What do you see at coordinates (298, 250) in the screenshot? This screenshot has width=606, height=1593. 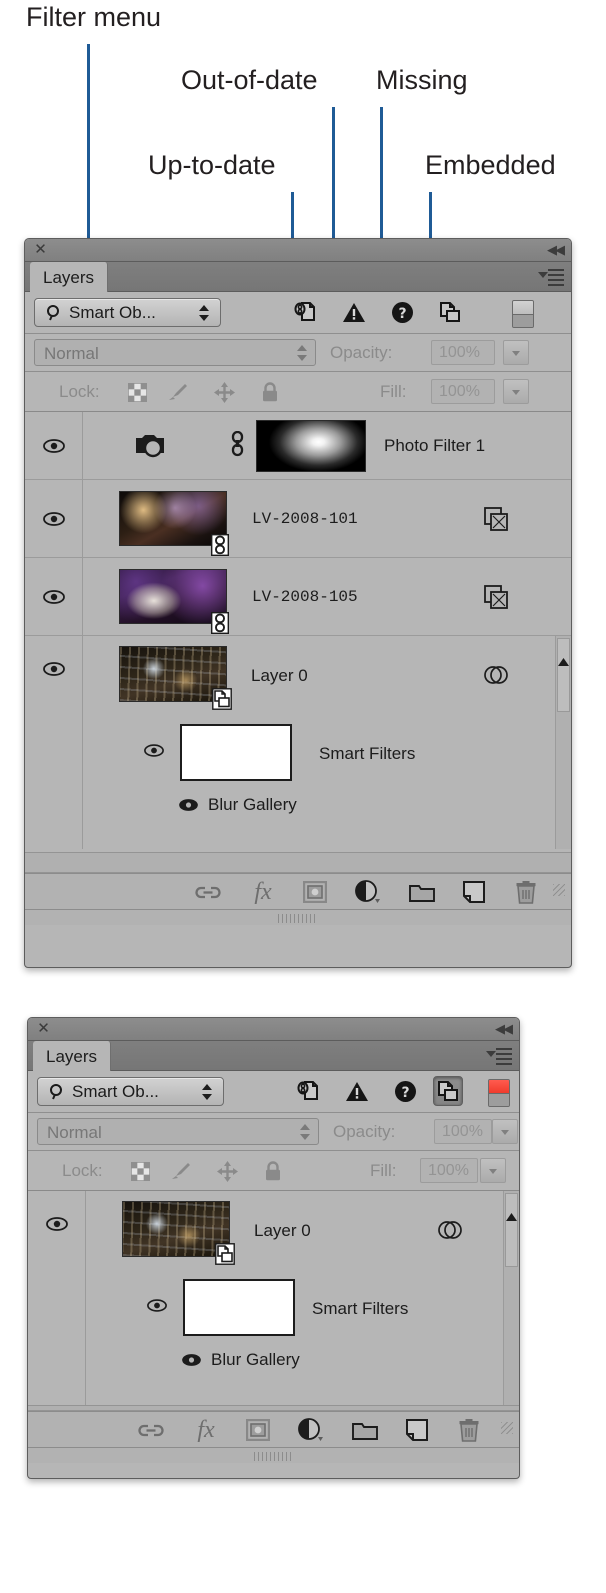 I see `panel-titlebar: ✕ ◀◀` at bounding box center [298, 250].